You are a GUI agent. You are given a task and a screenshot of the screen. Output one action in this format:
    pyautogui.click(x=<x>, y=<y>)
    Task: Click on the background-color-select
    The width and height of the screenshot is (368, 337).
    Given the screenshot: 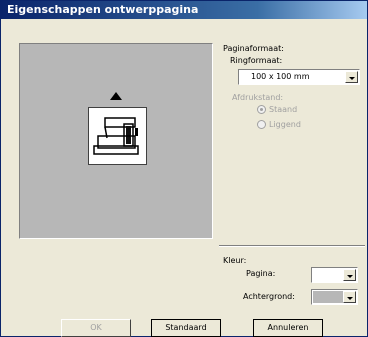 What is the action you would take?
    pyautogui.click(x=334, y=297)
    